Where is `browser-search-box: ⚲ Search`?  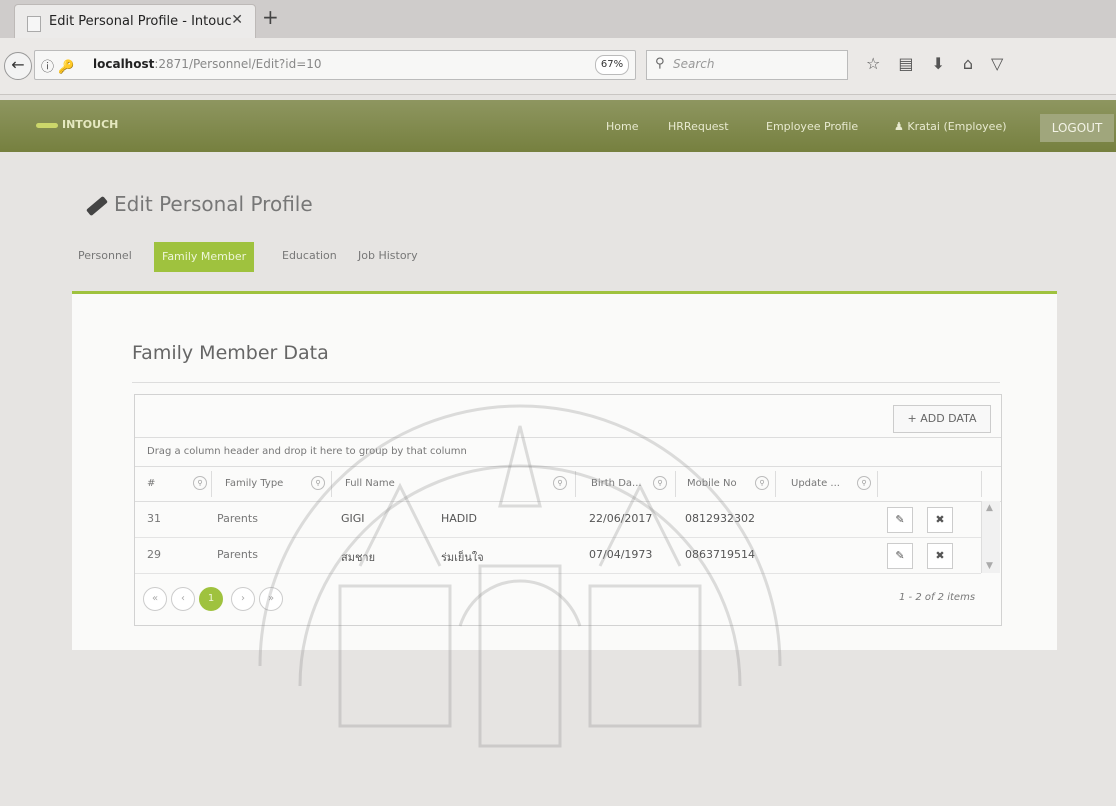 browser-search-box: ⚲ Search is located at coordinates (747, 65).